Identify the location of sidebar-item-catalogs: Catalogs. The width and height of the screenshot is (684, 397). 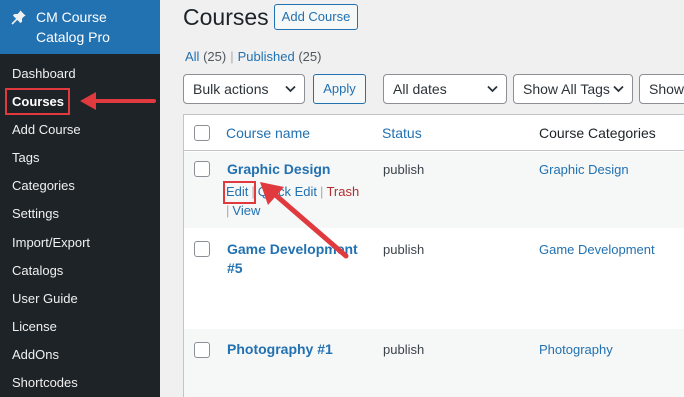
(80, 271).